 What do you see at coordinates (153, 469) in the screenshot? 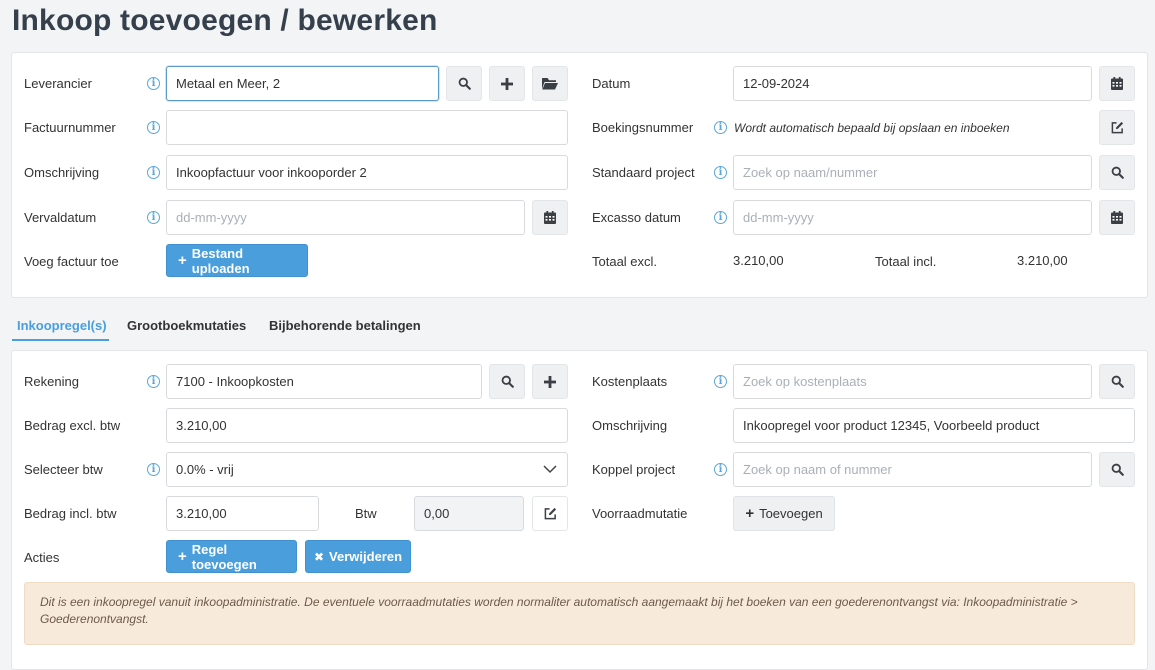
I see `selecteer-btw-info-icon: i` at bounding box center [153, 469].